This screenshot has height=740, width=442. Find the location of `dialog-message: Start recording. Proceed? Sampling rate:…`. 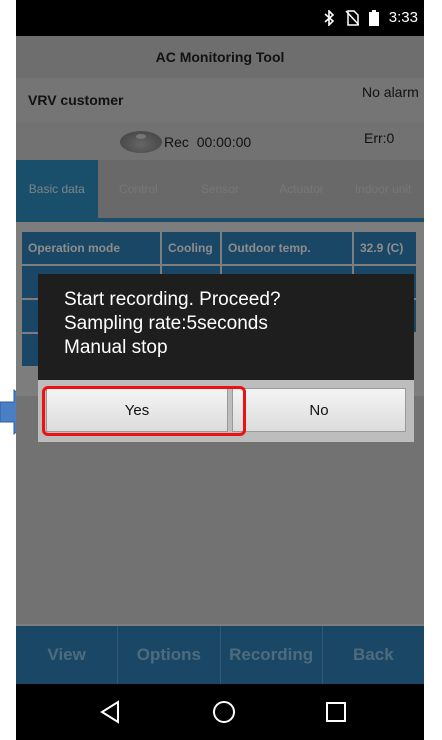

dialog-message: Start recording. Proceed? Sampling rate:… is located at coordinates (226, 327).